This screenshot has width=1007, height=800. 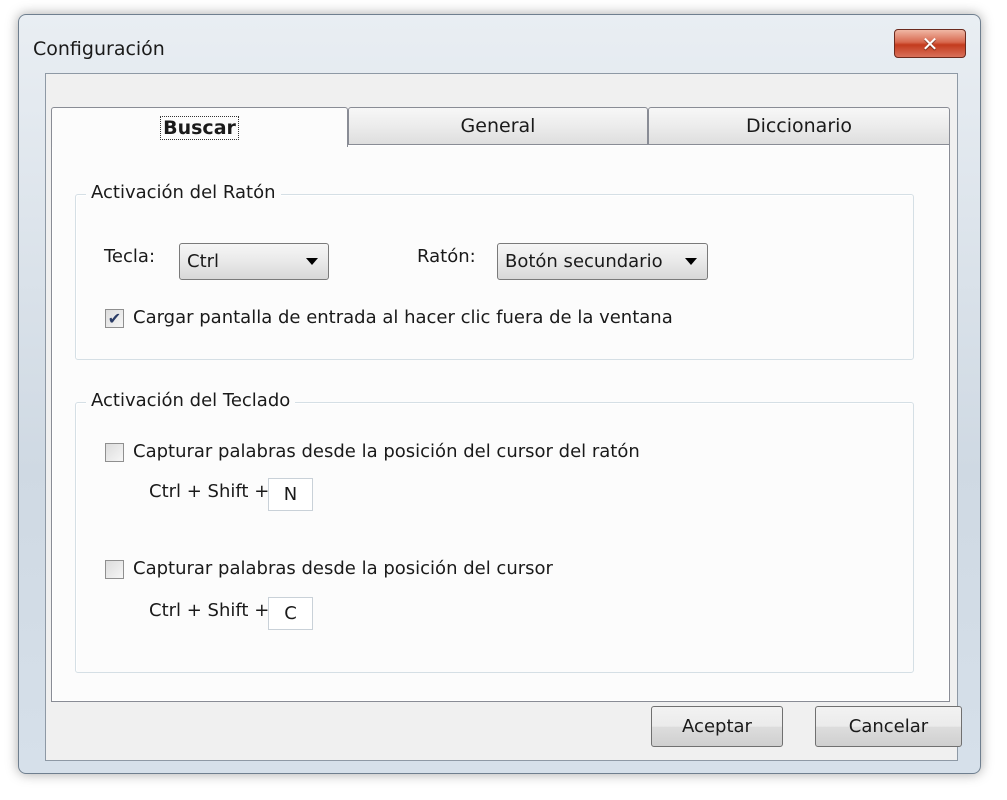 I want to click on close-icon: ✕, so click(x=930, y=43).